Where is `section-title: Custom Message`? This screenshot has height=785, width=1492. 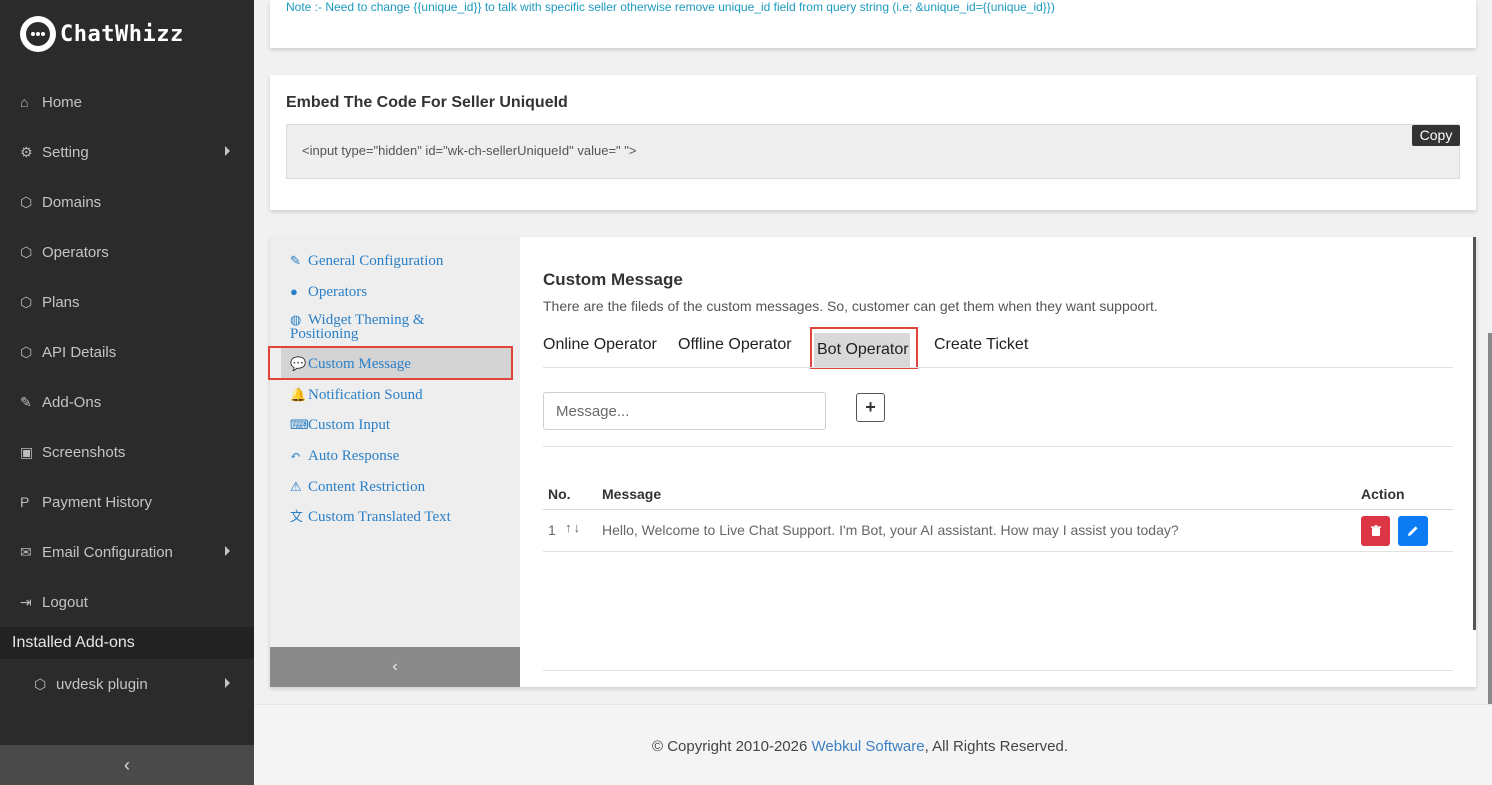 section-title: Custom Message is located at coordinates (613, 279).